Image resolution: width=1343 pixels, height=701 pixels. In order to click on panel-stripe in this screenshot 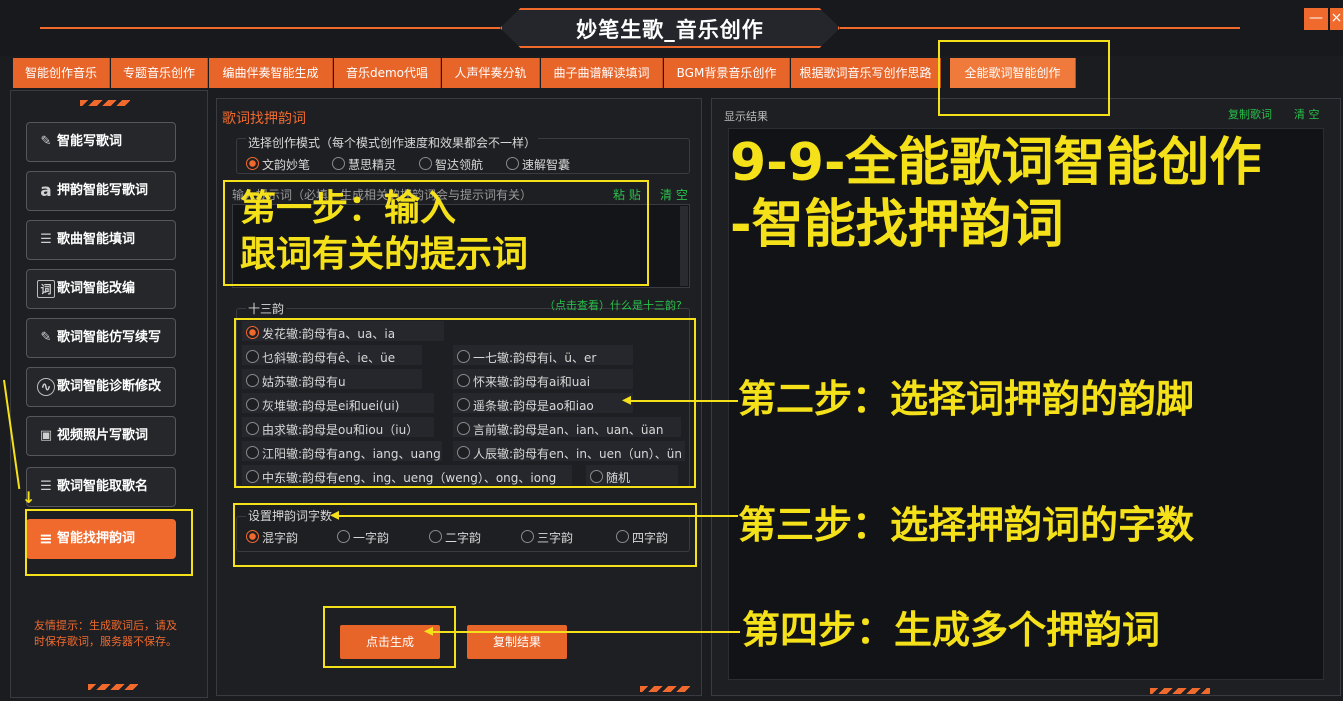, I will do `click(665, 689)`.